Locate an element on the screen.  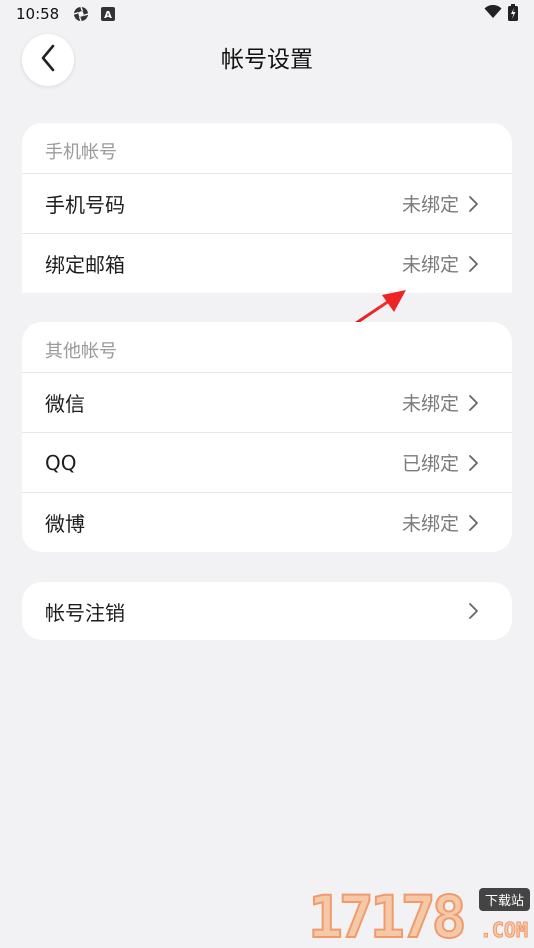
row-weibo: 微博 未绑定 is located at coordinates (267, 522).